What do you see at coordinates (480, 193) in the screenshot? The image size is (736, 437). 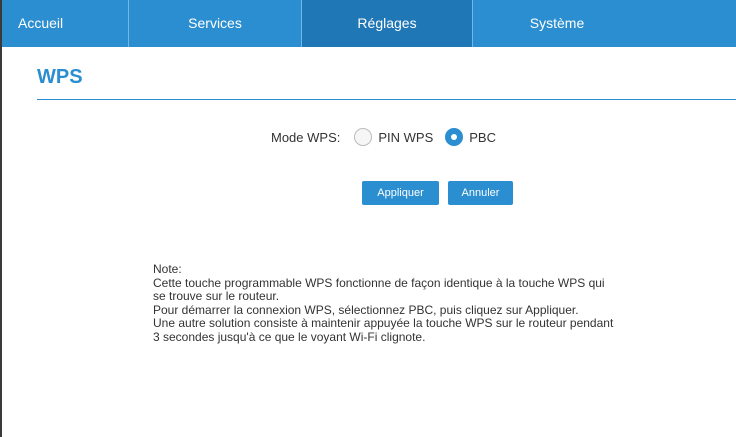 I see `cancel-button: Annuler` at bounding box center [480, 193].